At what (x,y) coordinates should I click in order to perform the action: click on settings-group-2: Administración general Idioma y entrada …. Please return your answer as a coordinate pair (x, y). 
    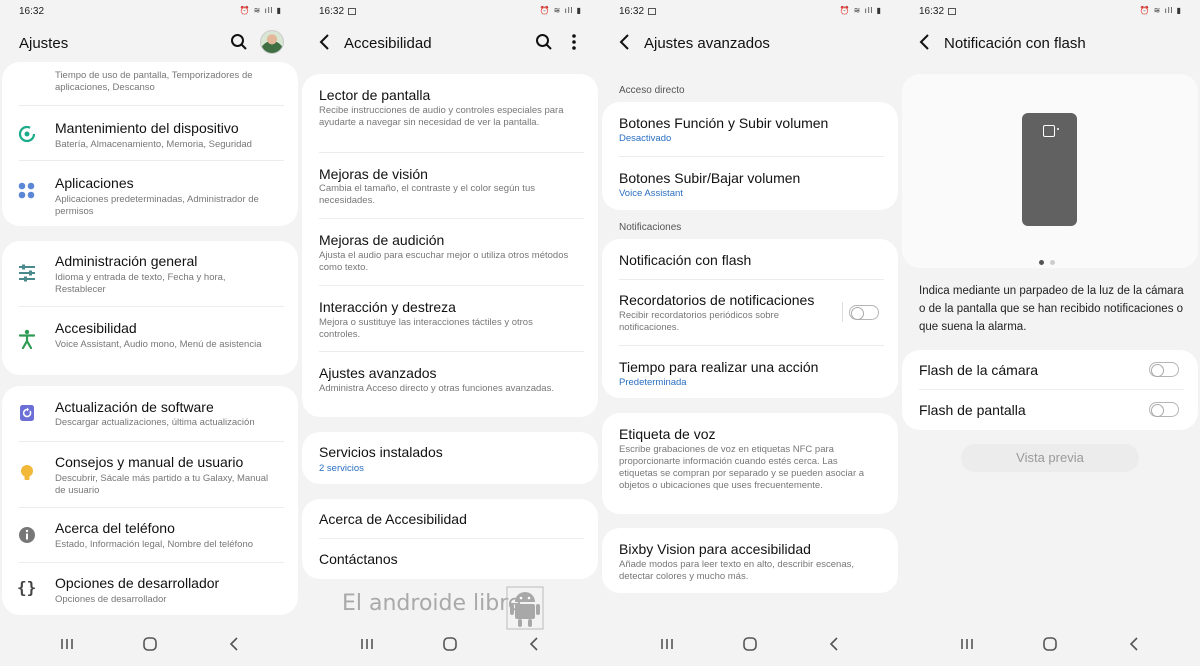
    Looking at the image, I should click on (150, 308).